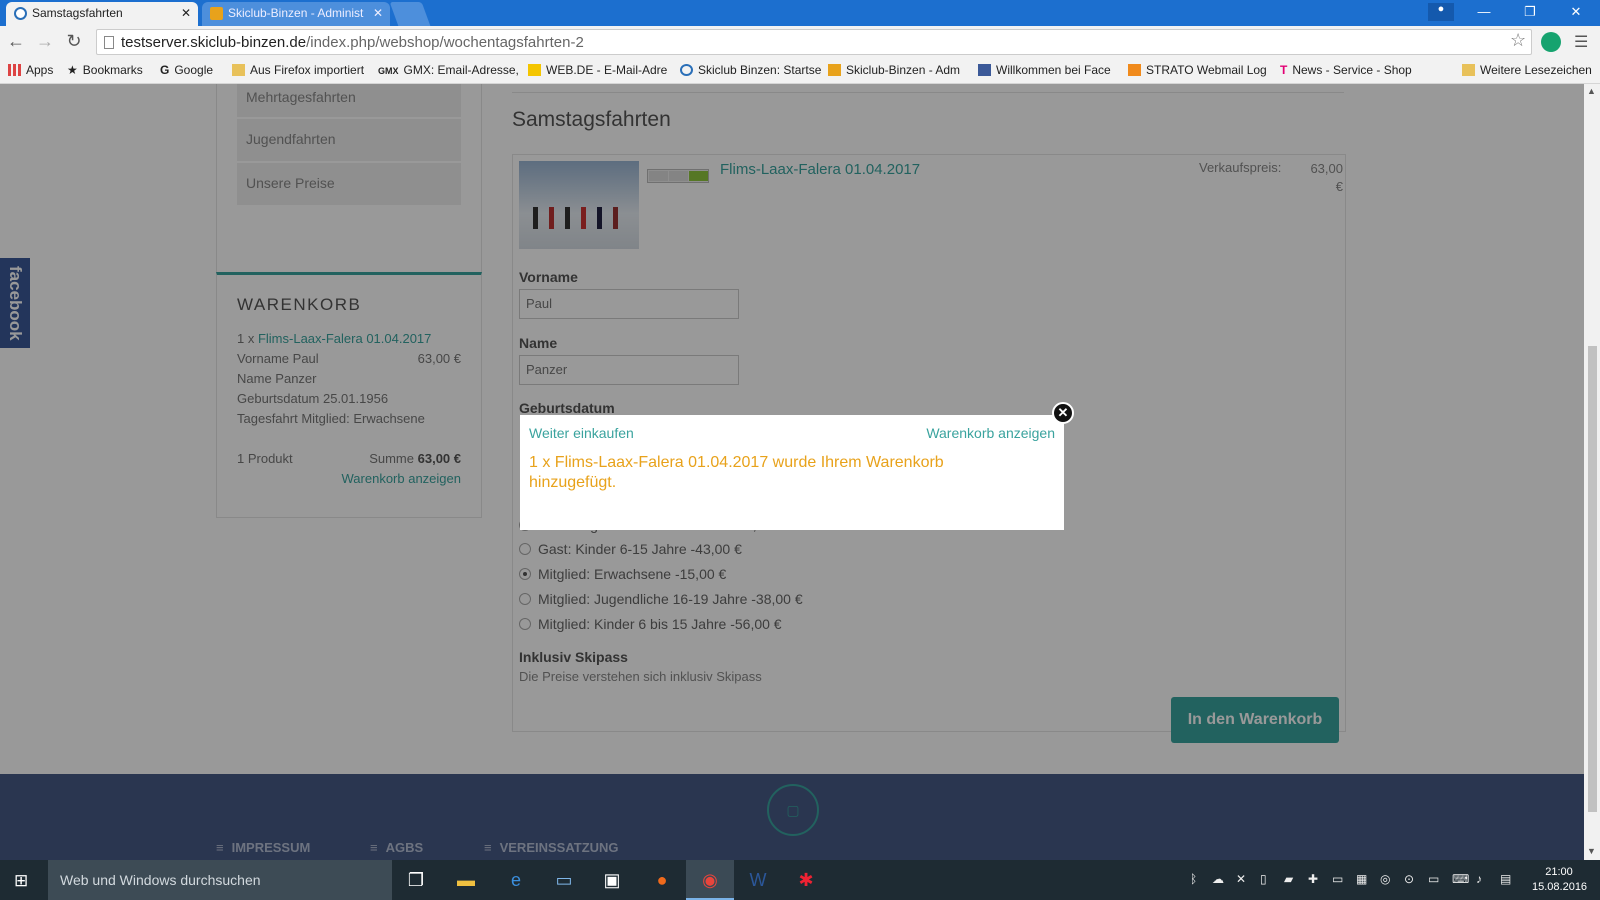  What do you see at coordinates (1288, 879) in the screenshot?
I see `tray-app-icon: ▰` at bounding box center [1288, 879].